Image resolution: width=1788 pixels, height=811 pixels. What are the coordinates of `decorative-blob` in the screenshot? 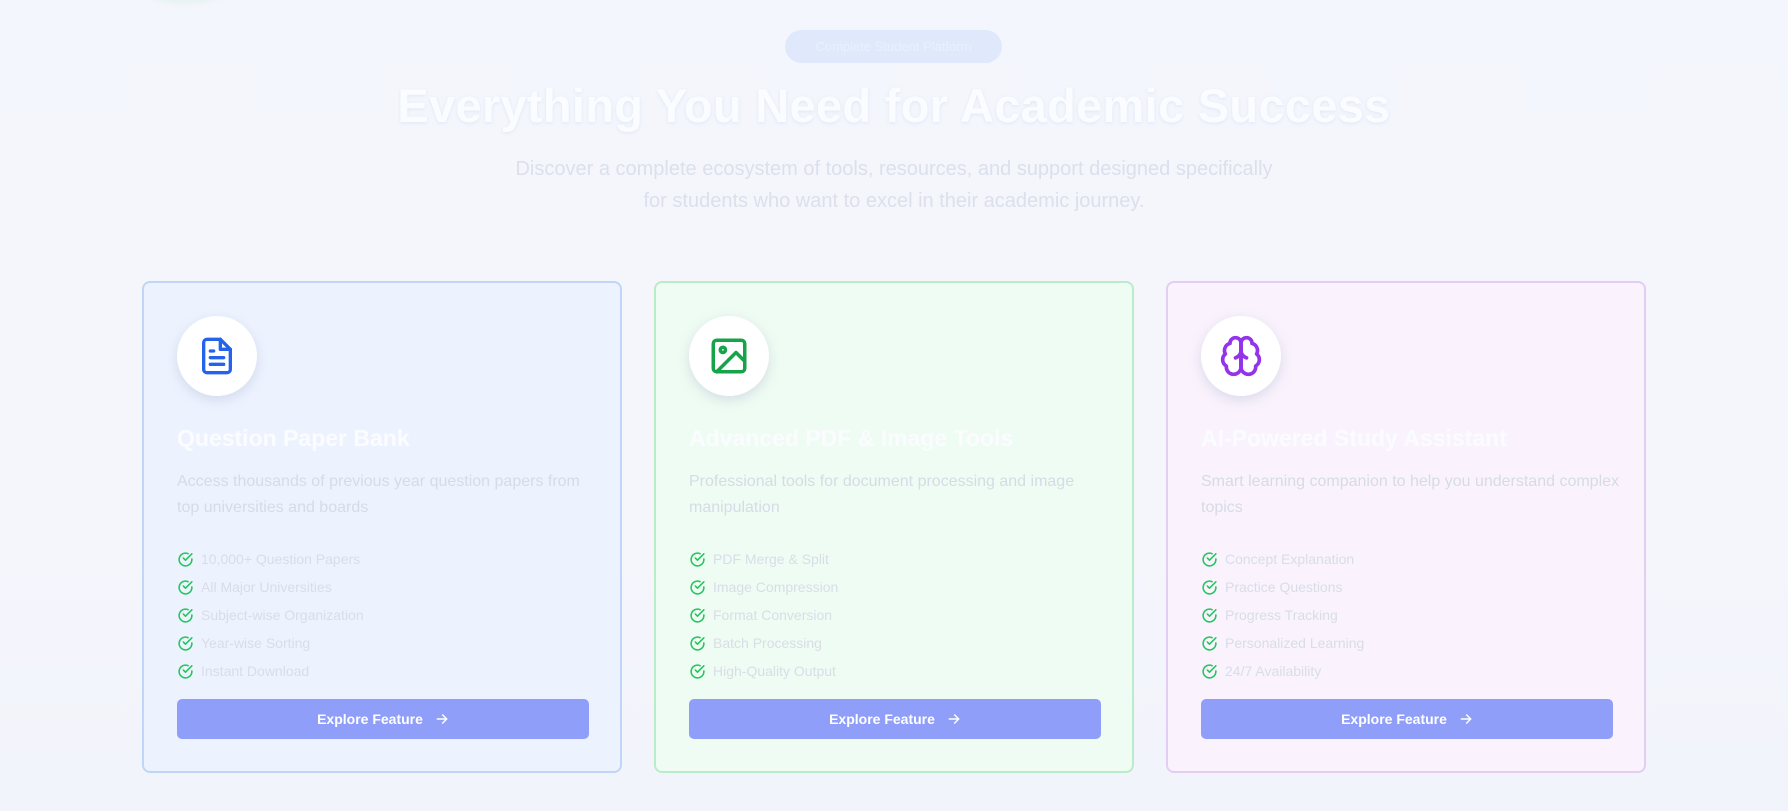 It's located at (185, 2).